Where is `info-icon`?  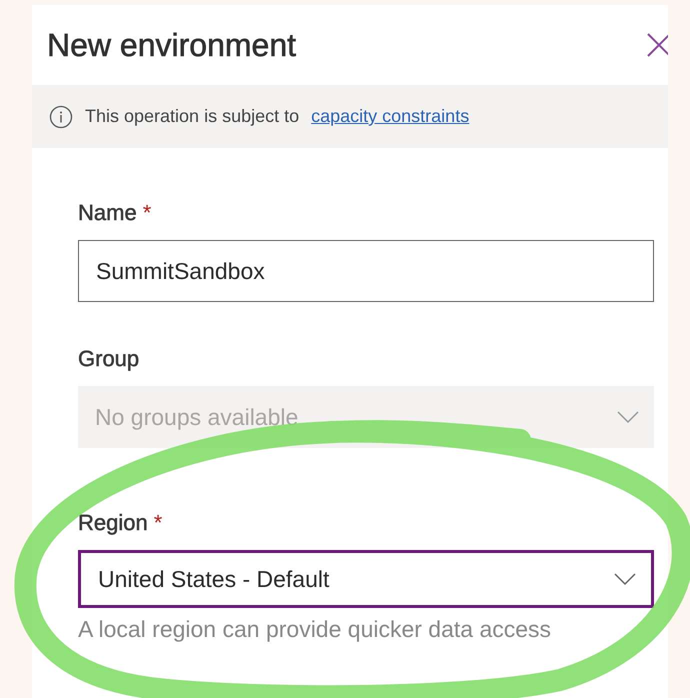
info-icon is located at coordinates (61, 116).